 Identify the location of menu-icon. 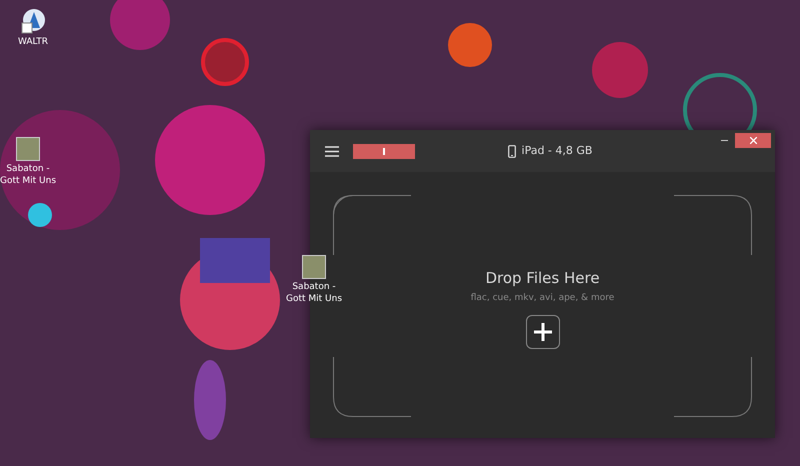
(332, 151).